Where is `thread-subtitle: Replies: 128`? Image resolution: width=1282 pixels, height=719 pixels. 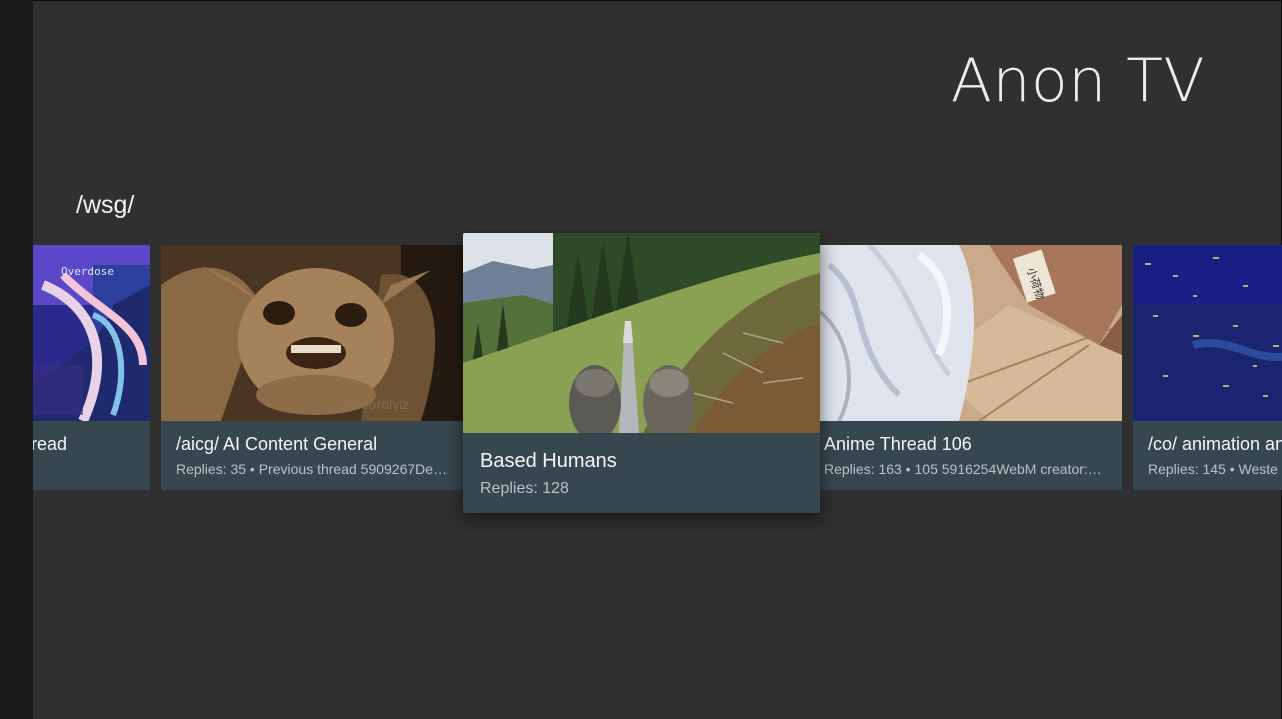 thread-subtitle: Replies: 128 is located at coordinates (524, 488).